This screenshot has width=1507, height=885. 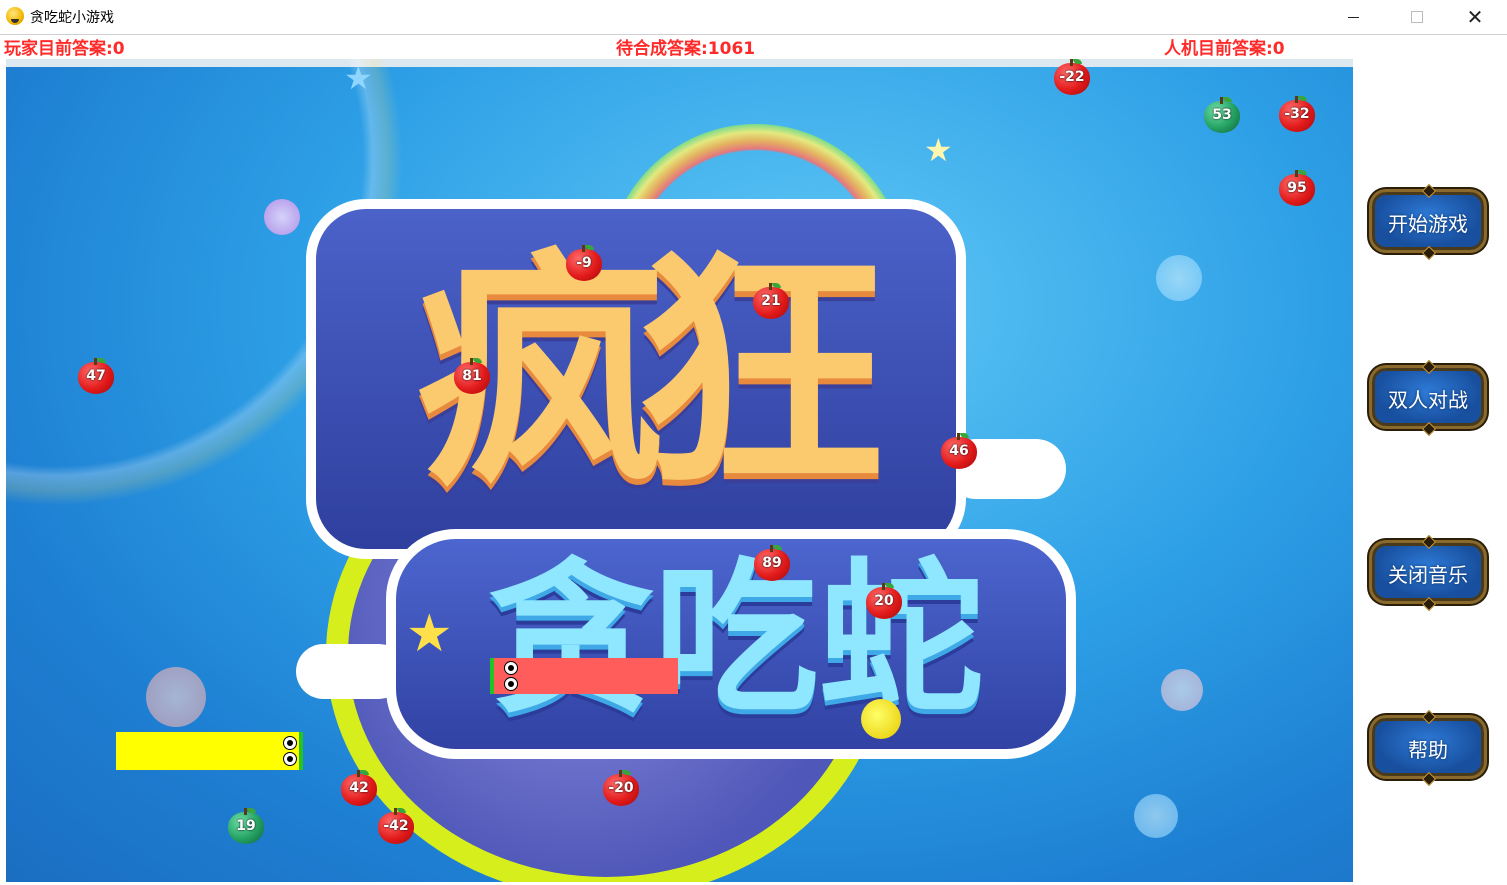 What do you see at coordinates (72, 18) in the screenshot?
I see `window-title: 贪吃蛇小游戏` at bounding box center [72, 18].